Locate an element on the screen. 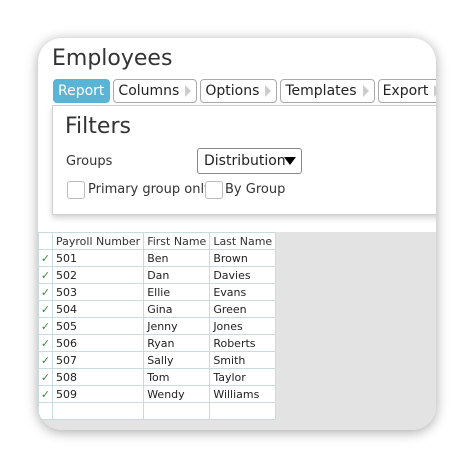 This screenshot has height=467, width=474. table-row: ✓ 501 Ben Brown is located at coordinates (157, 258).